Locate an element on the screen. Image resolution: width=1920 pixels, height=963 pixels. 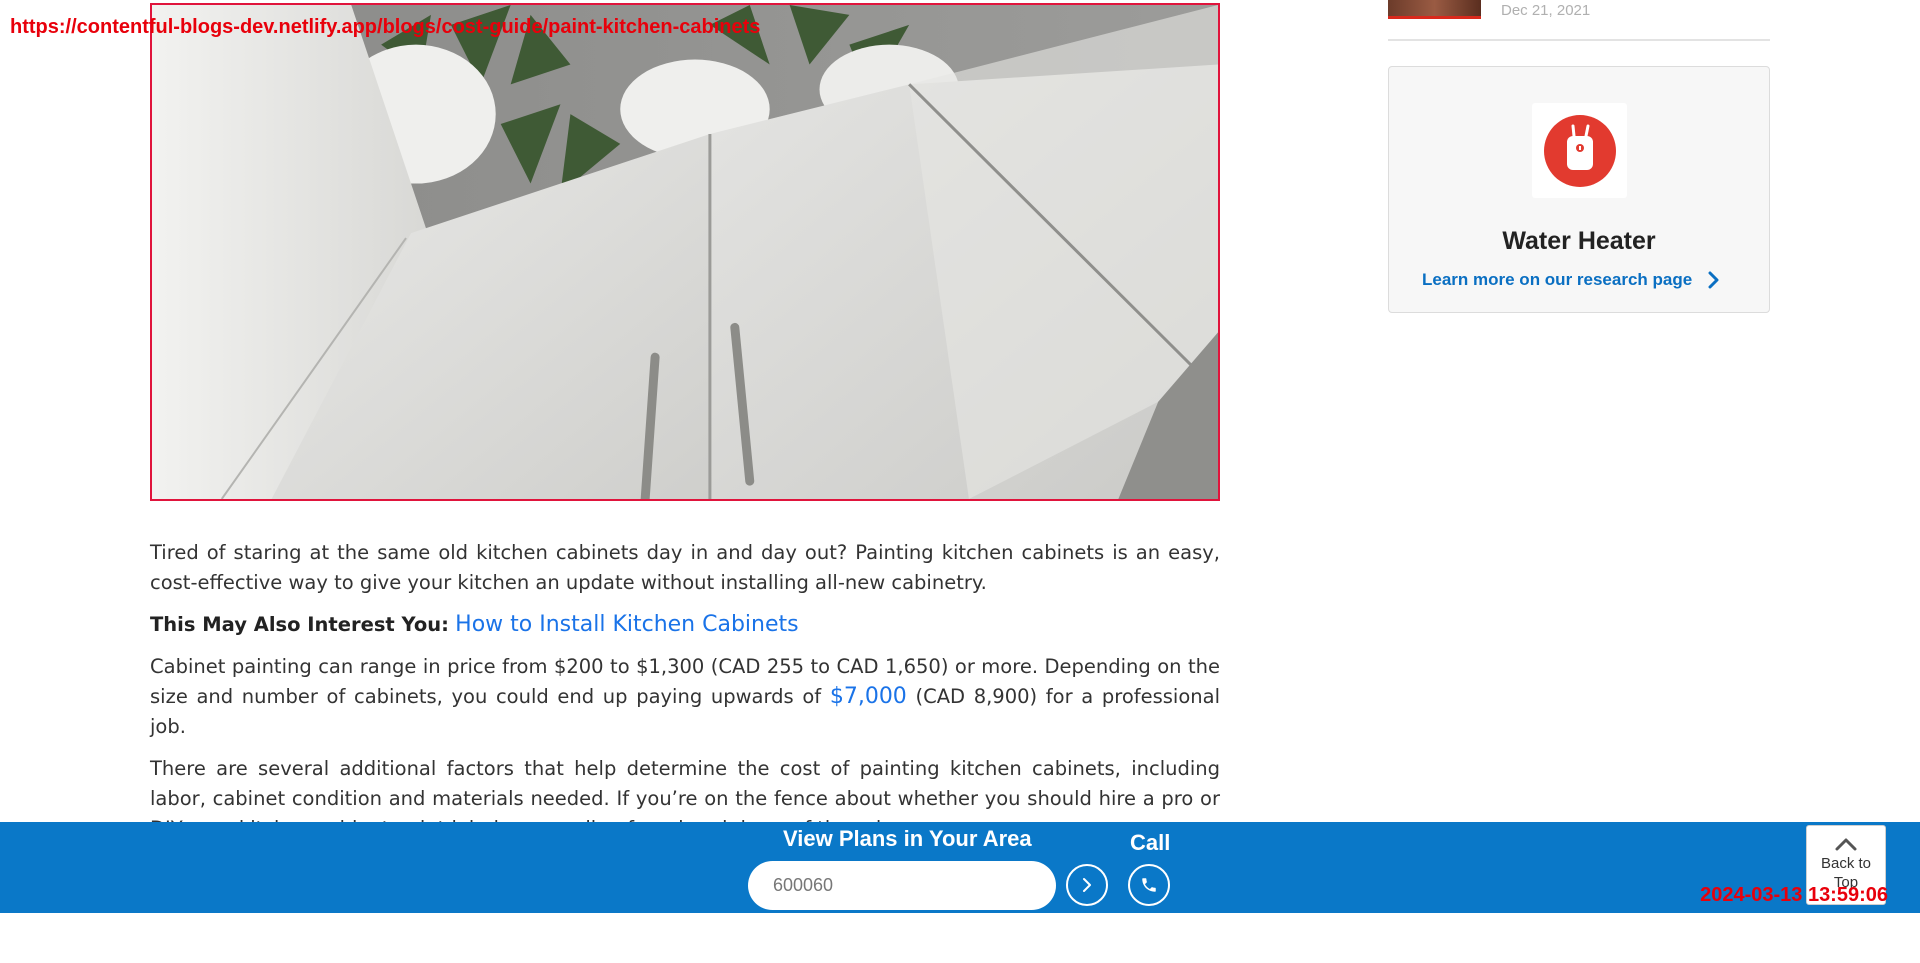
install-cabinets-link: How to Install Kitchen Cabinets is located at coordinates (626, 624).